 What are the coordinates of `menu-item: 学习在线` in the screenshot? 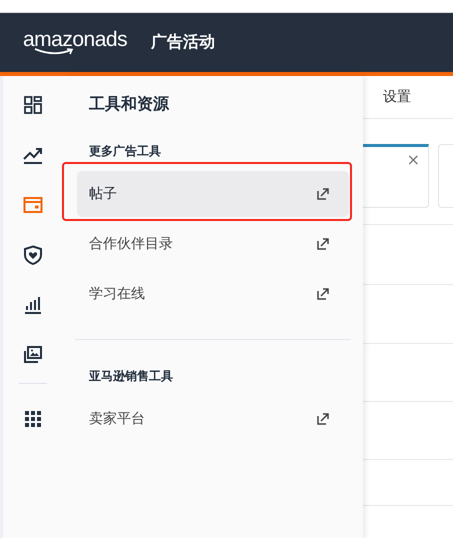 It's located at (213, 294).